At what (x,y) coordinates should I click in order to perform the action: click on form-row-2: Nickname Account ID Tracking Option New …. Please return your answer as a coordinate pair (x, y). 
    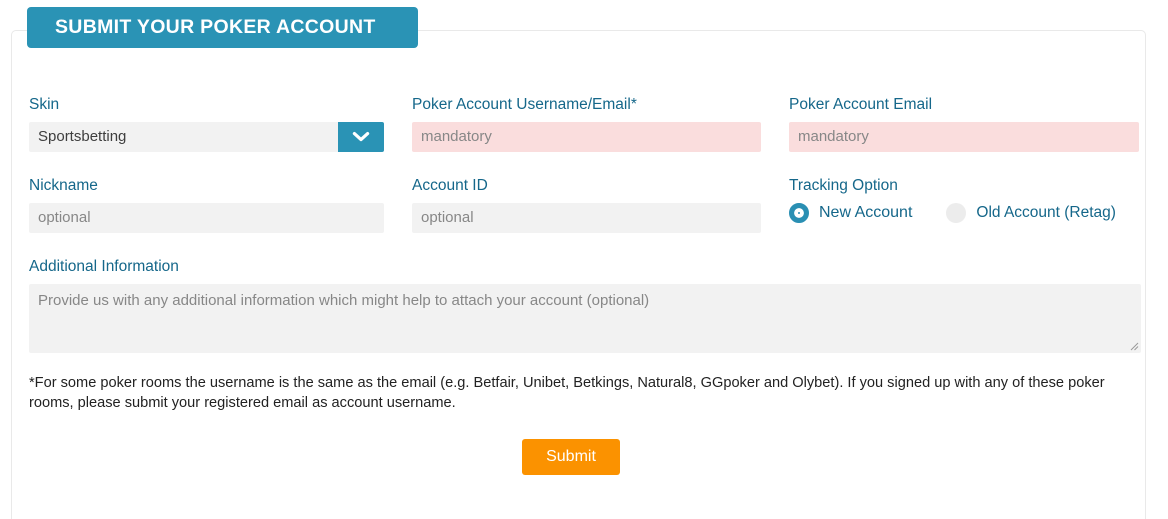
    Looking at the image, I should click on (584, 204).